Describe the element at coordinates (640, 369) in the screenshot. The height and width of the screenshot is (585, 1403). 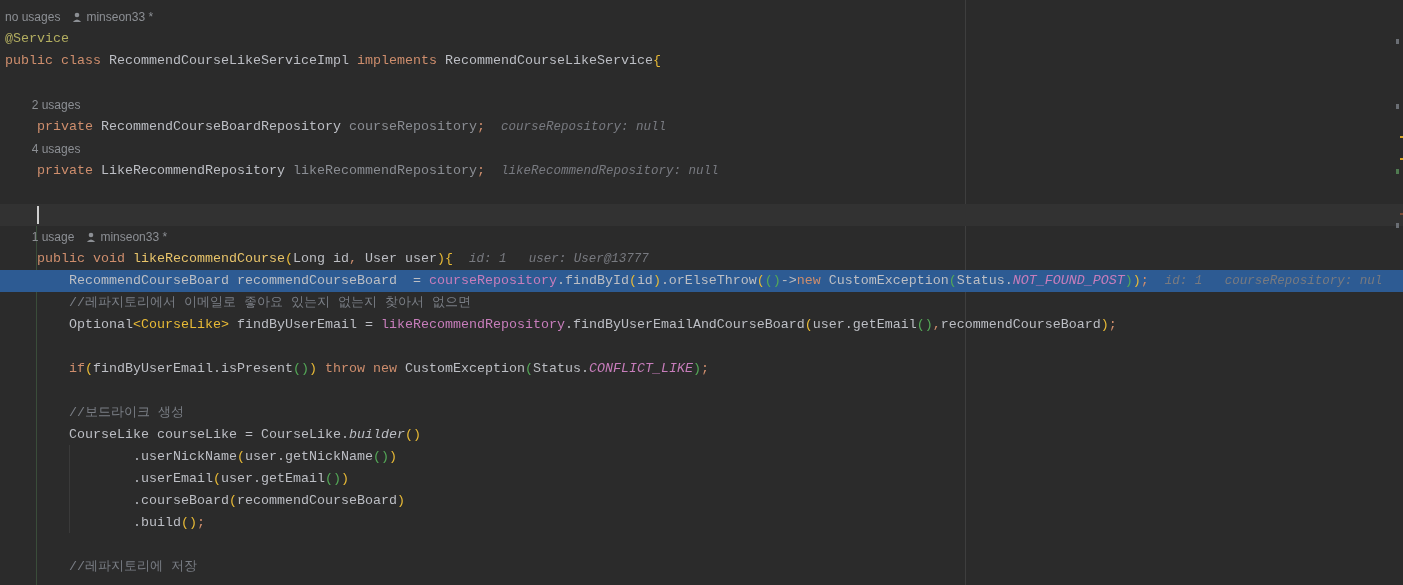
I see `code-token: CONFLICT_LIKE` at that location.